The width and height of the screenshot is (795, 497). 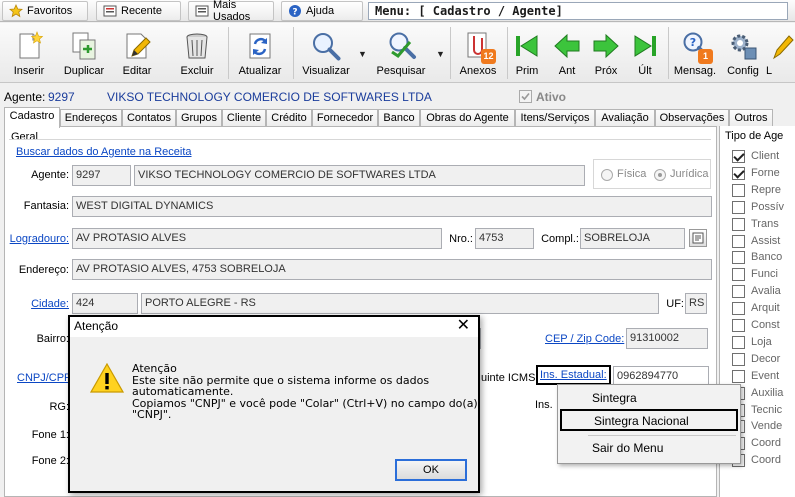 I want to click on logradouro-link: Logradouro:, so click(x=37, y=239).